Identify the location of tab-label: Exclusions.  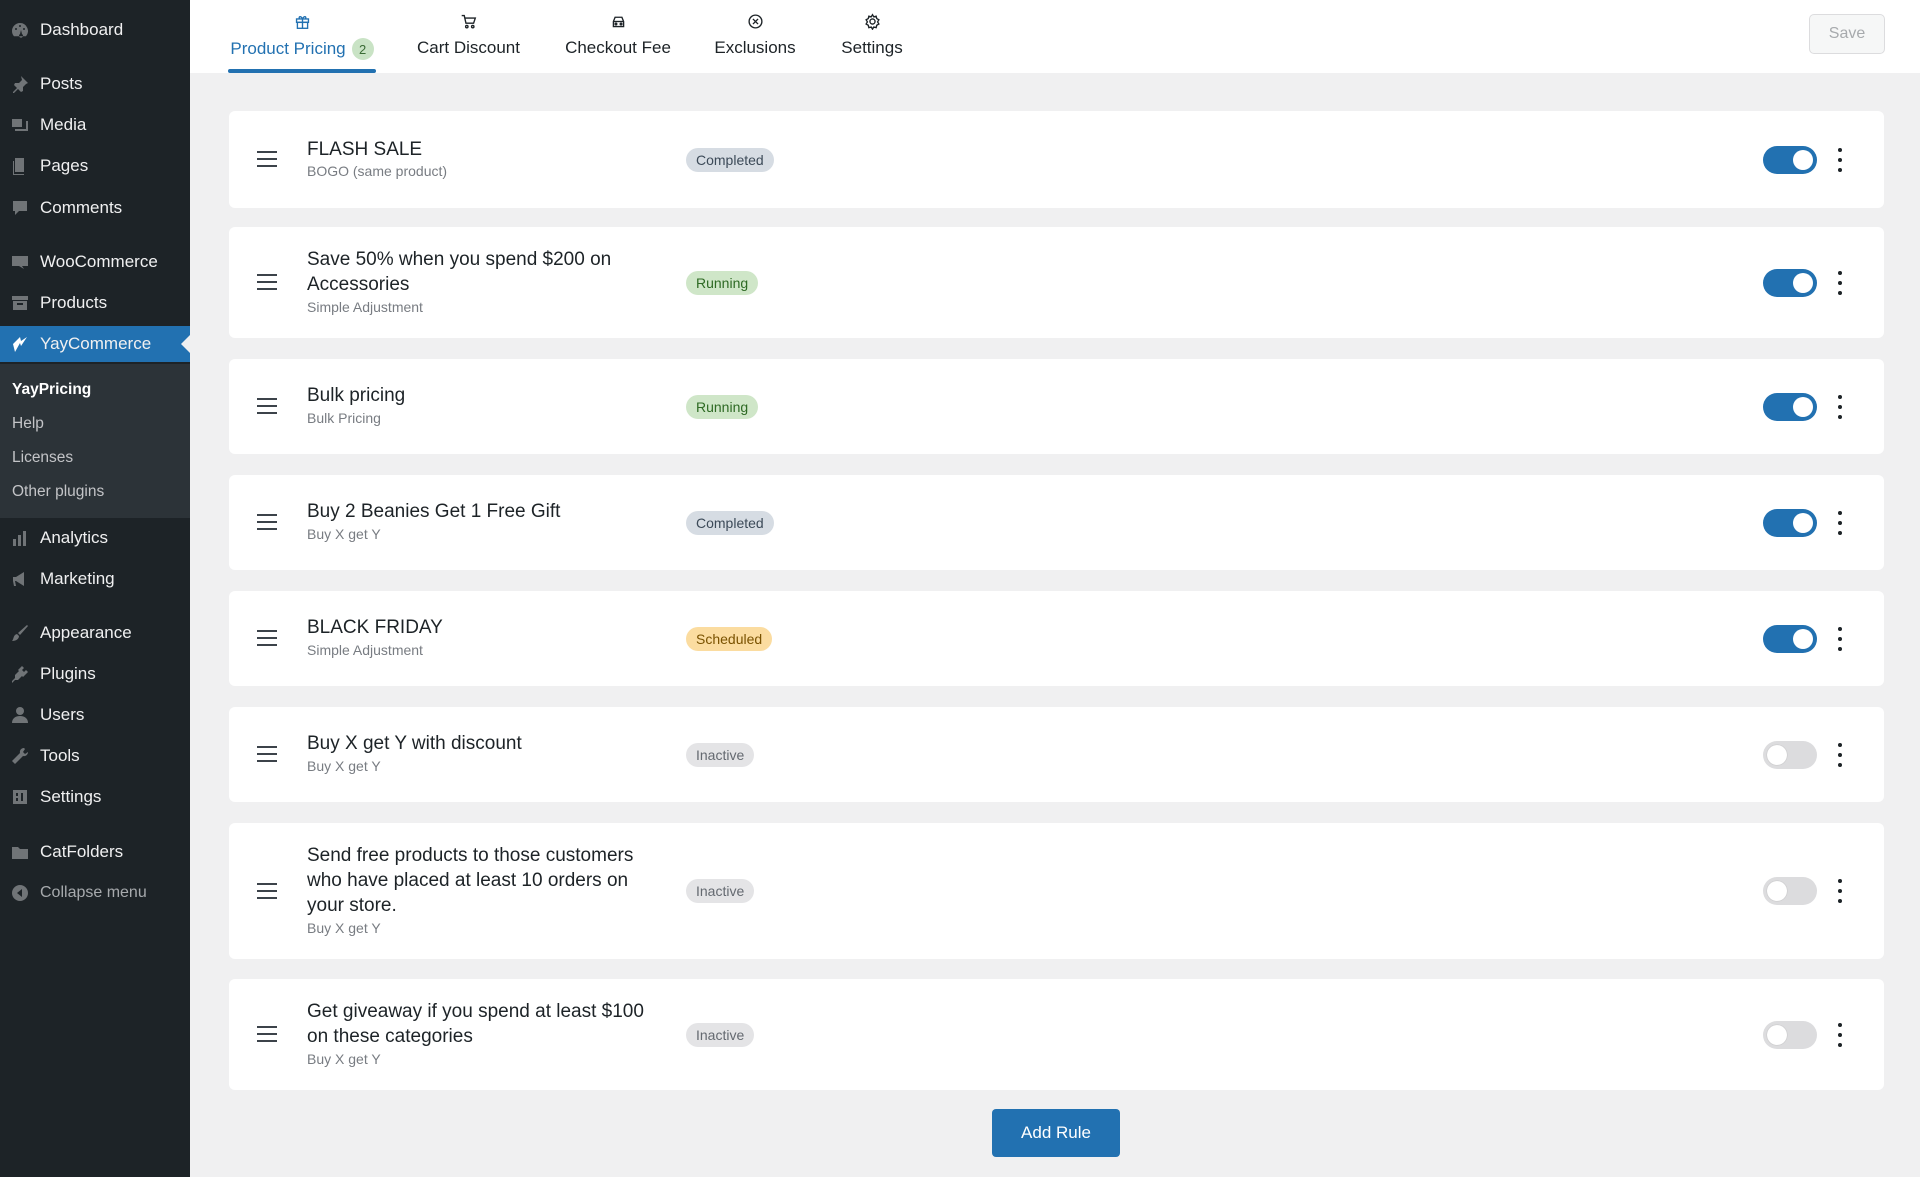
(755, 47).